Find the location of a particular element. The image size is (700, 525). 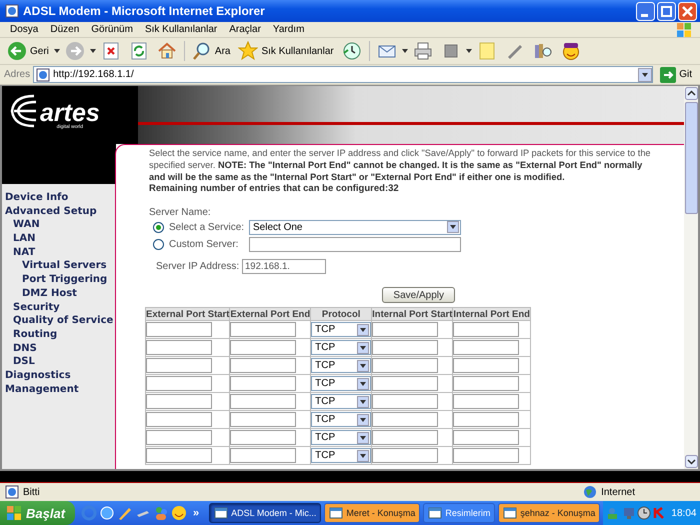

nav-link: Virtual Servers is located at coordinates (64, 266).